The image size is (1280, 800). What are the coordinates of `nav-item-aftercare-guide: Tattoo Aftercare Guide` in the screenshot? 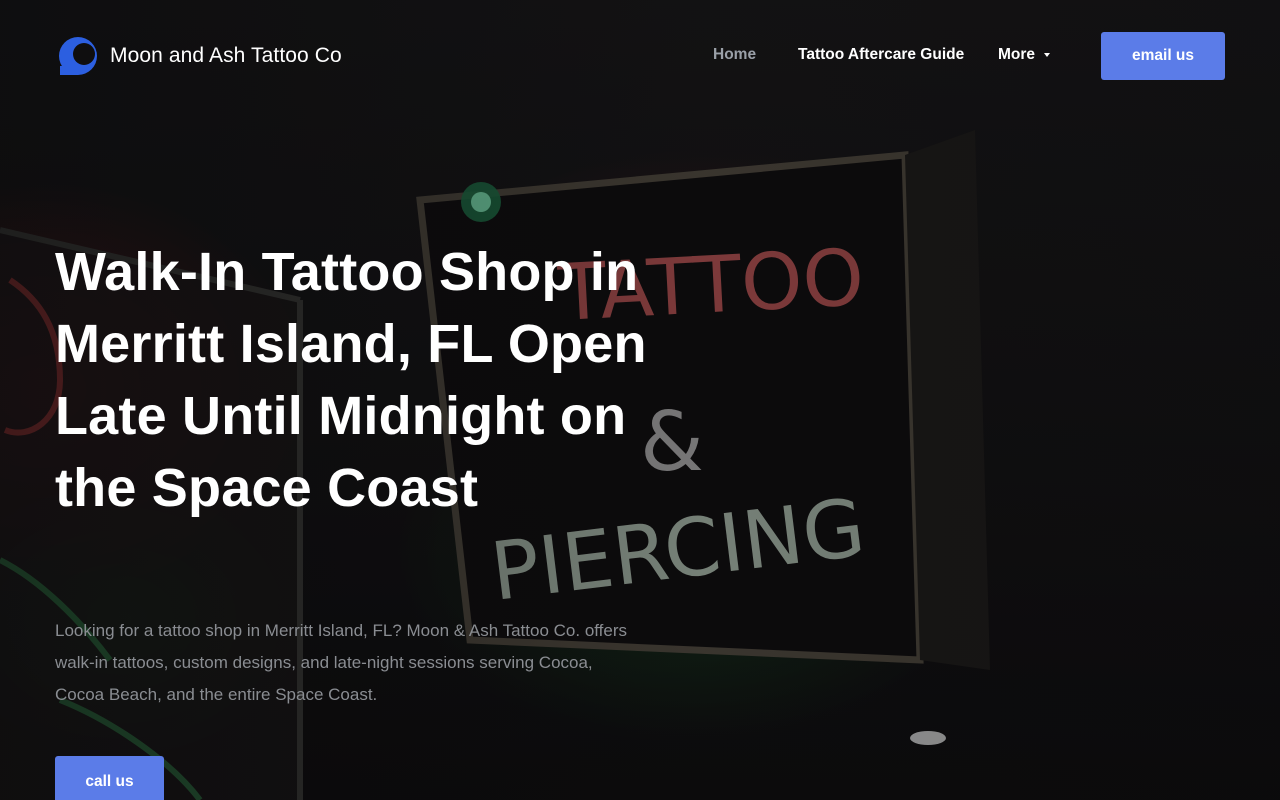 It's located at (881, 55).